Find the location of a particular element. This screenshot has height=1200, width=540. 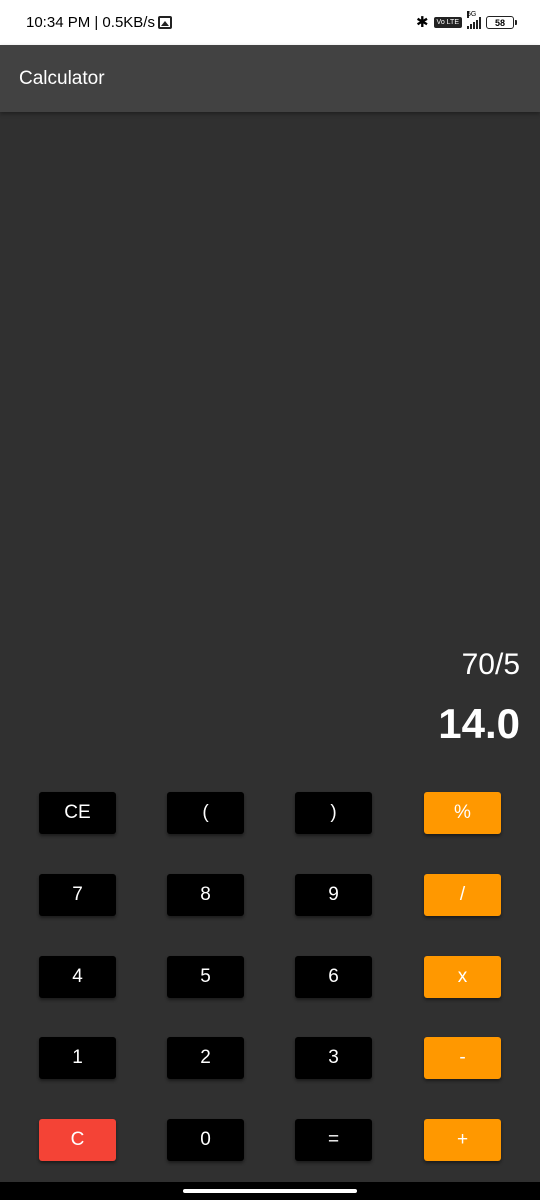

clear-entry-button: CE is located at coordinates (77, 813).